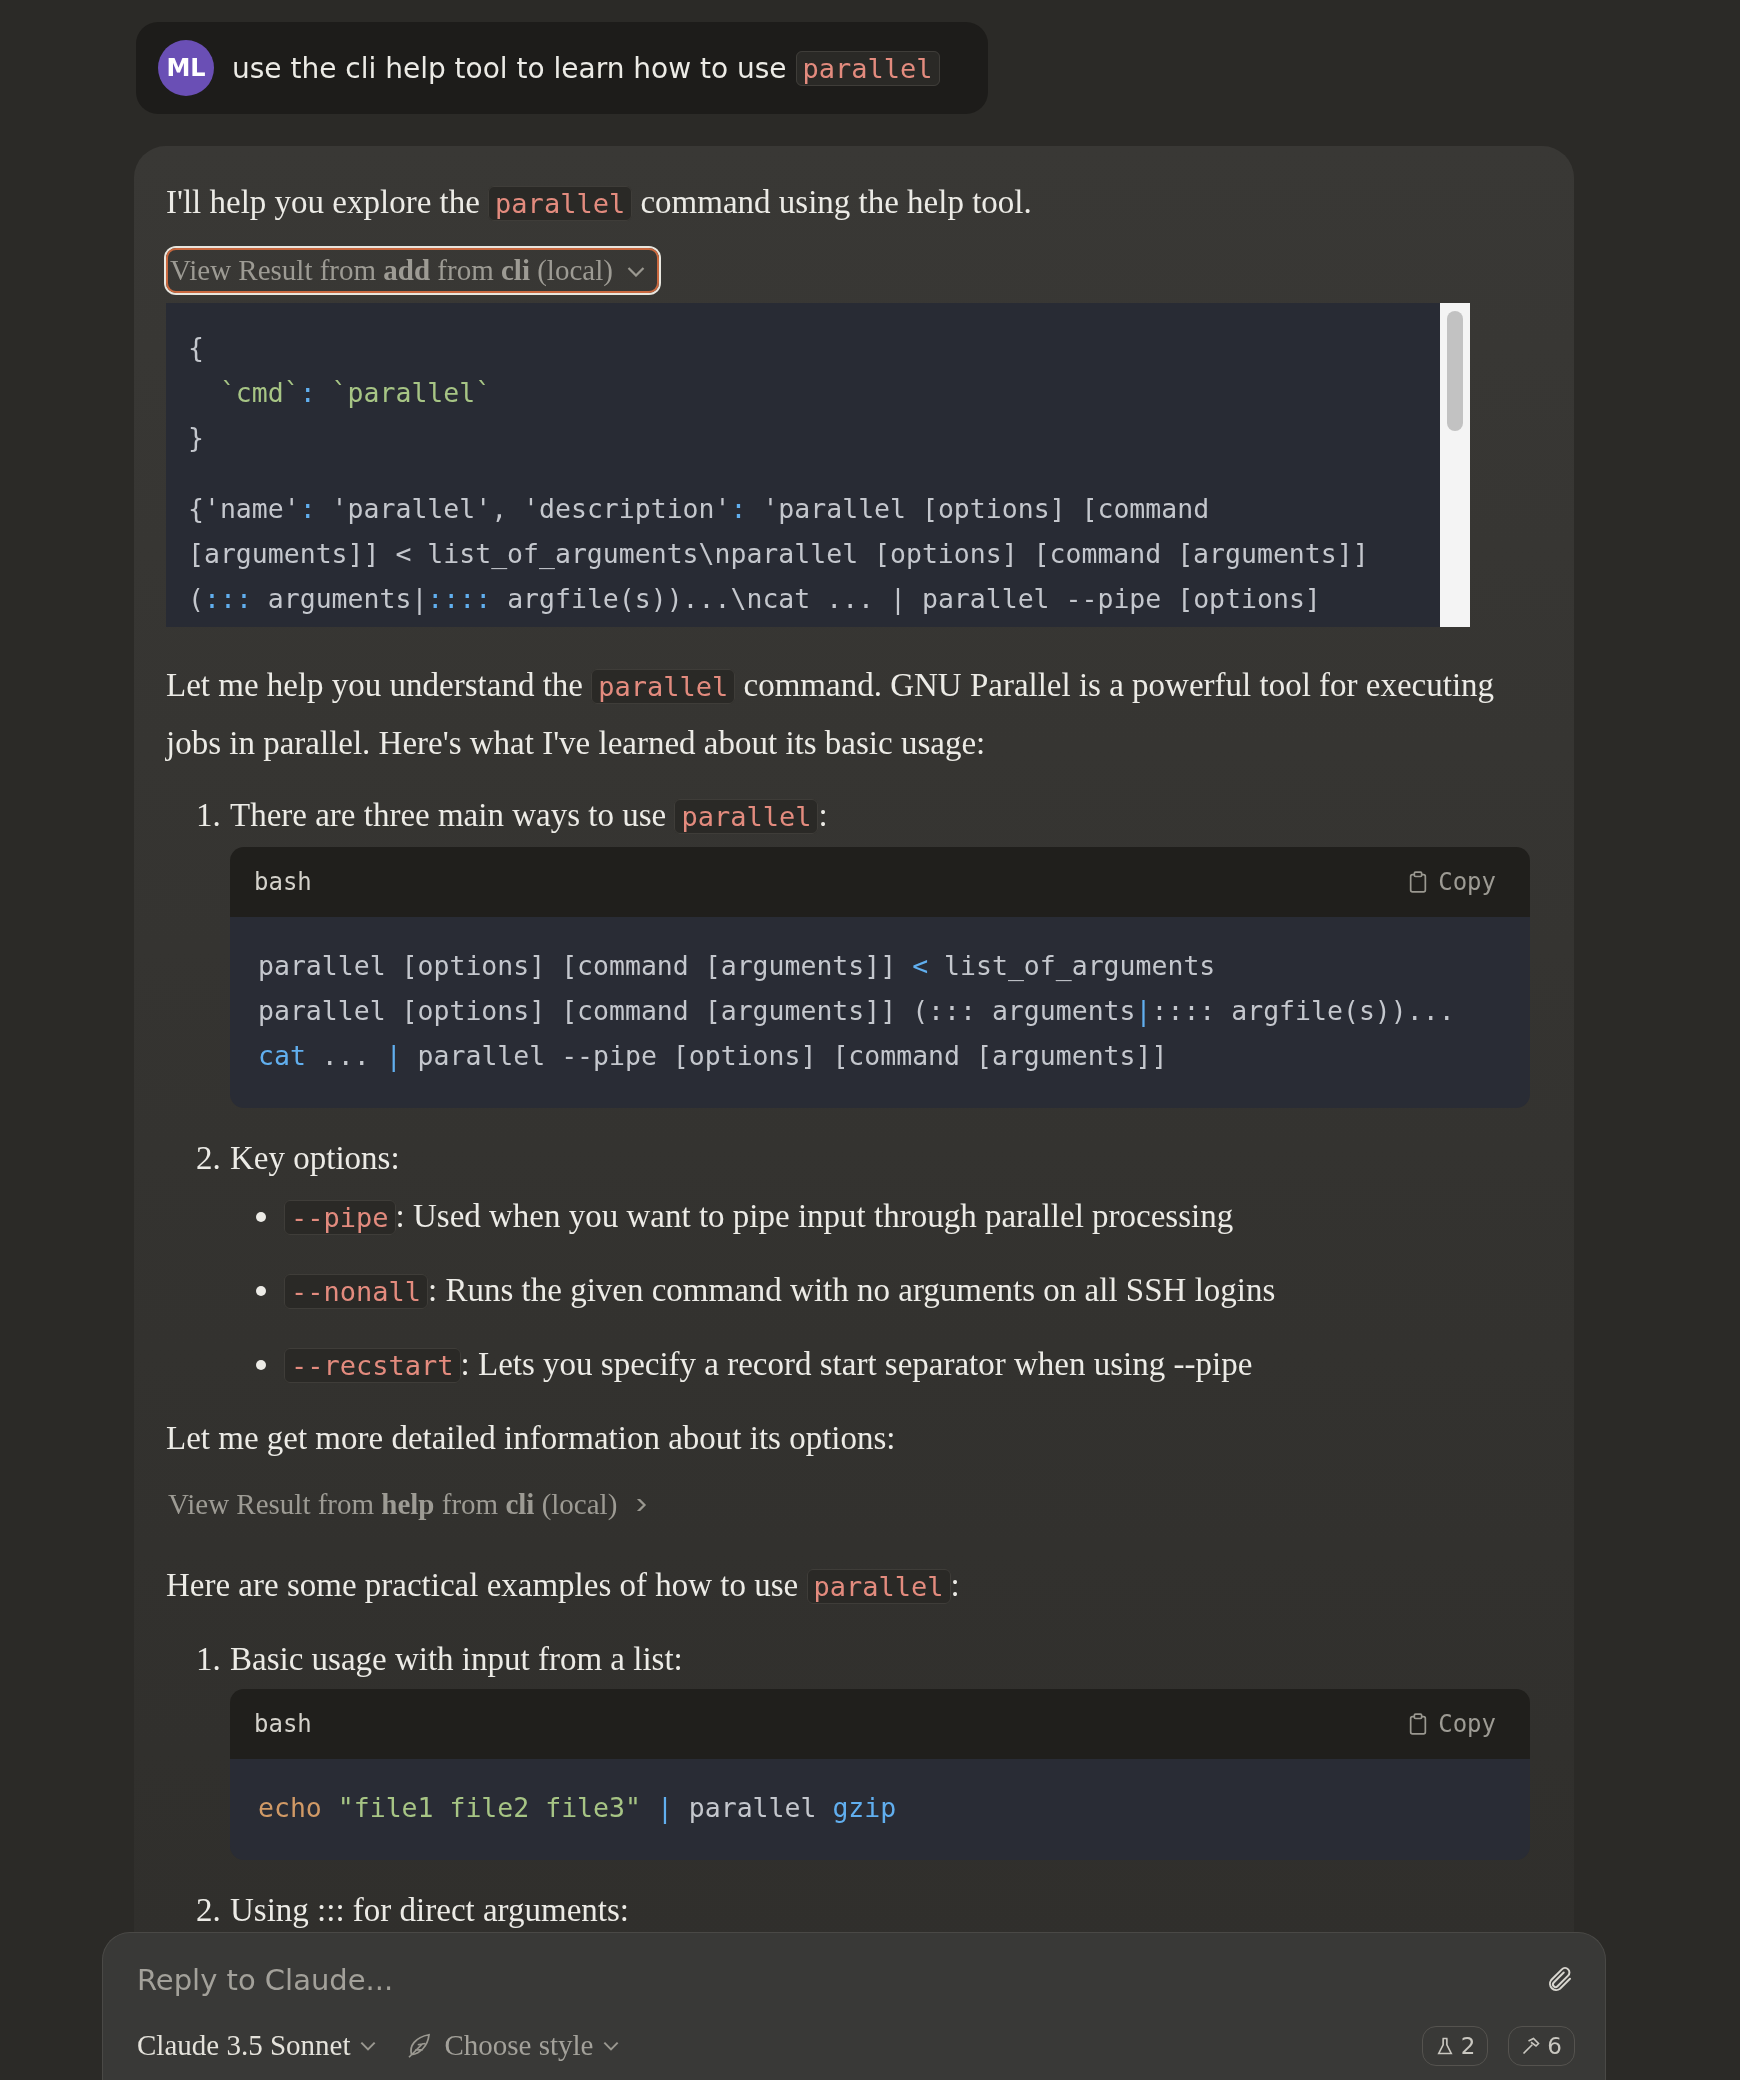  I want to click on model-selector: Claude 3.5 Sonnet, so click(257, 2045).